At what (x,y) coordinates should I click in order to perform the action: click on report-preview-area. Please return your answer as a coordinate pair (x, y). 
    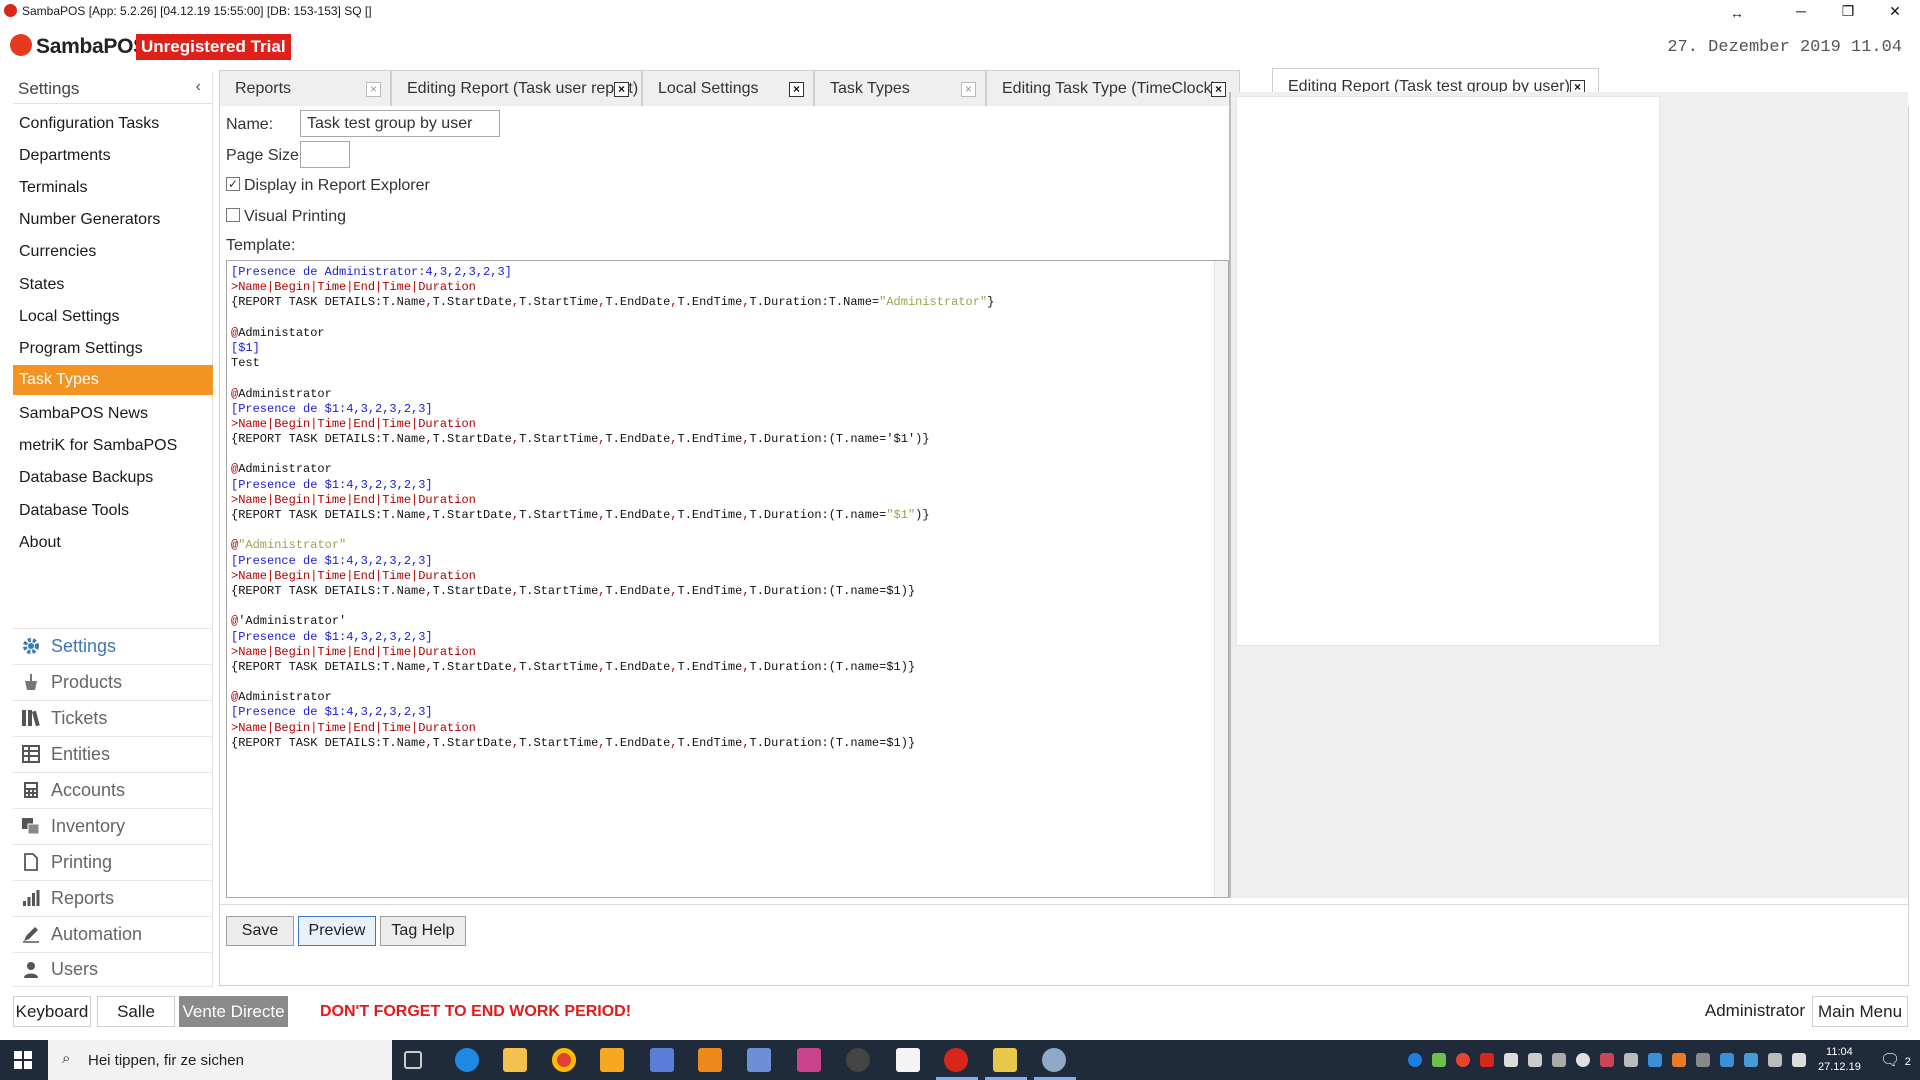
    Looking at the image, I should click on (1448, 371).